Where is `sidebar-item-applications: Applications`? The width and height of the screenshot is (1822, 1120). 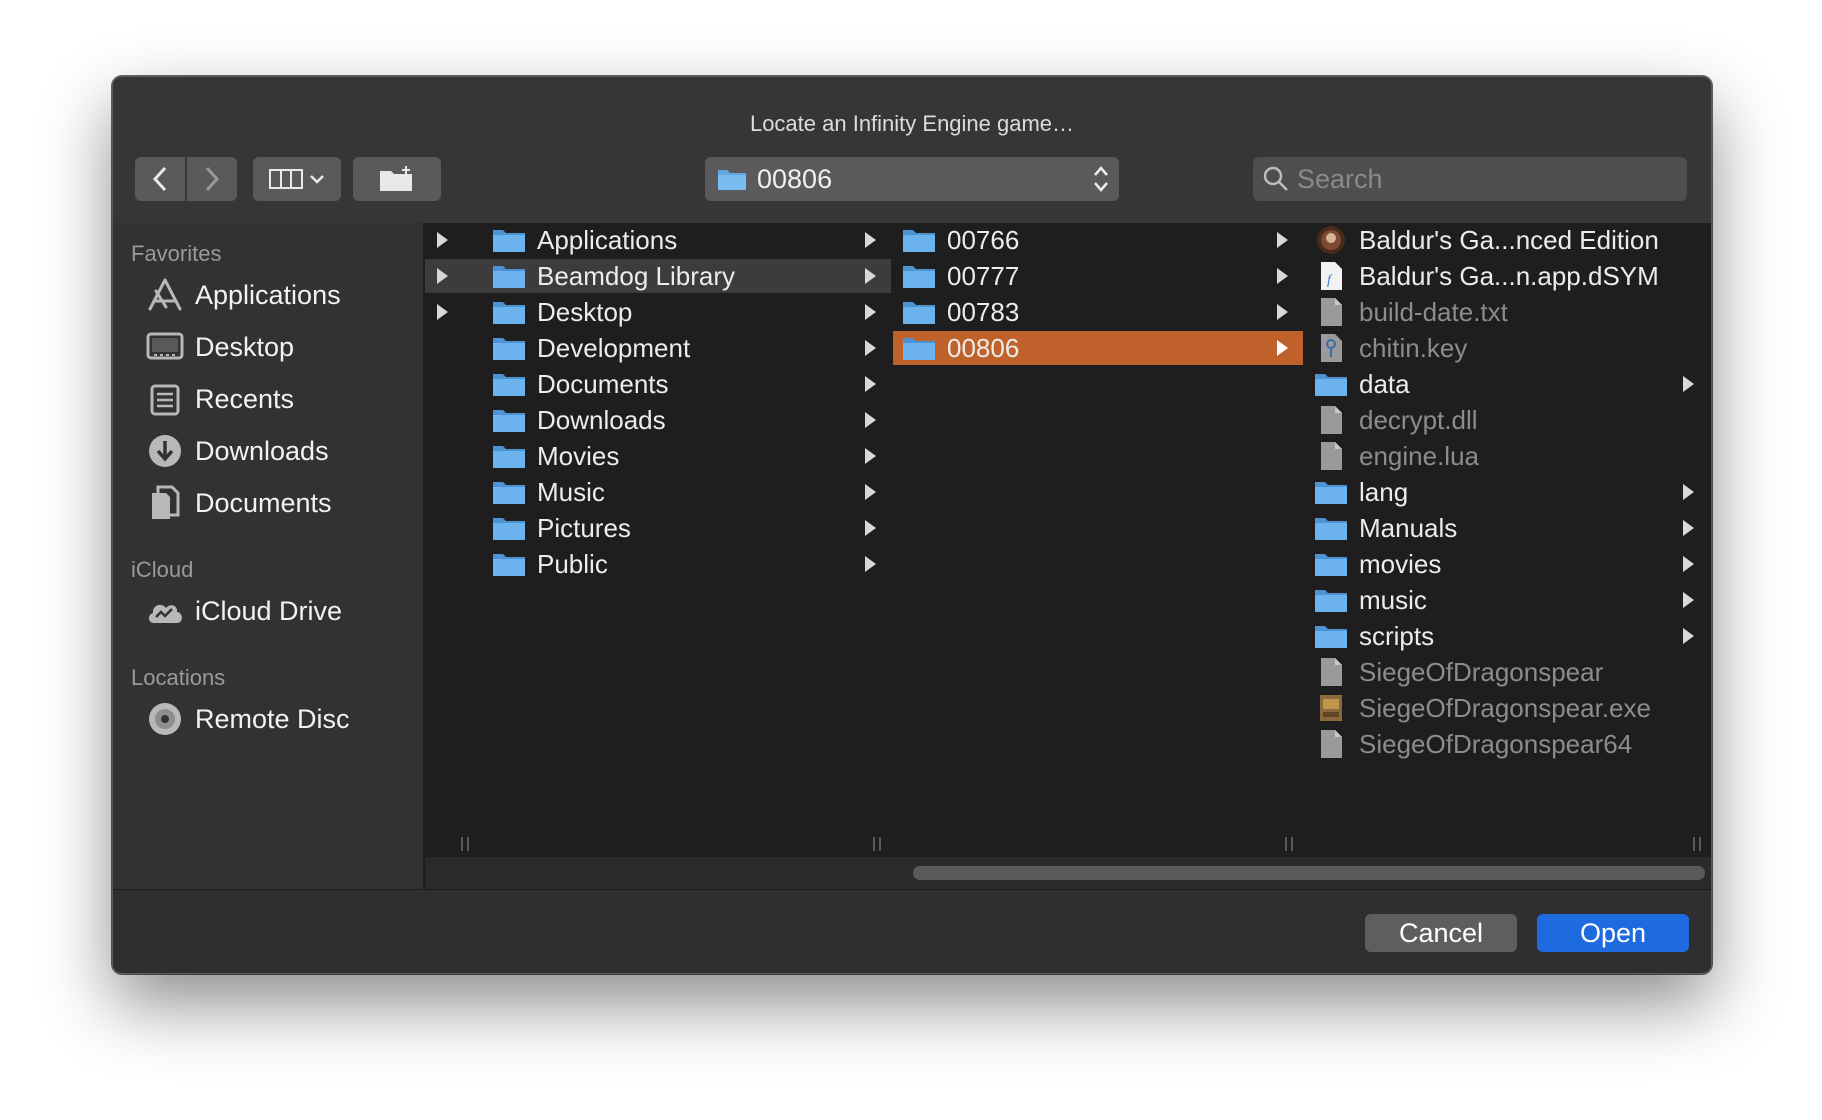
sidebar-item-applications: Applications is located at coordinates (243, 295).